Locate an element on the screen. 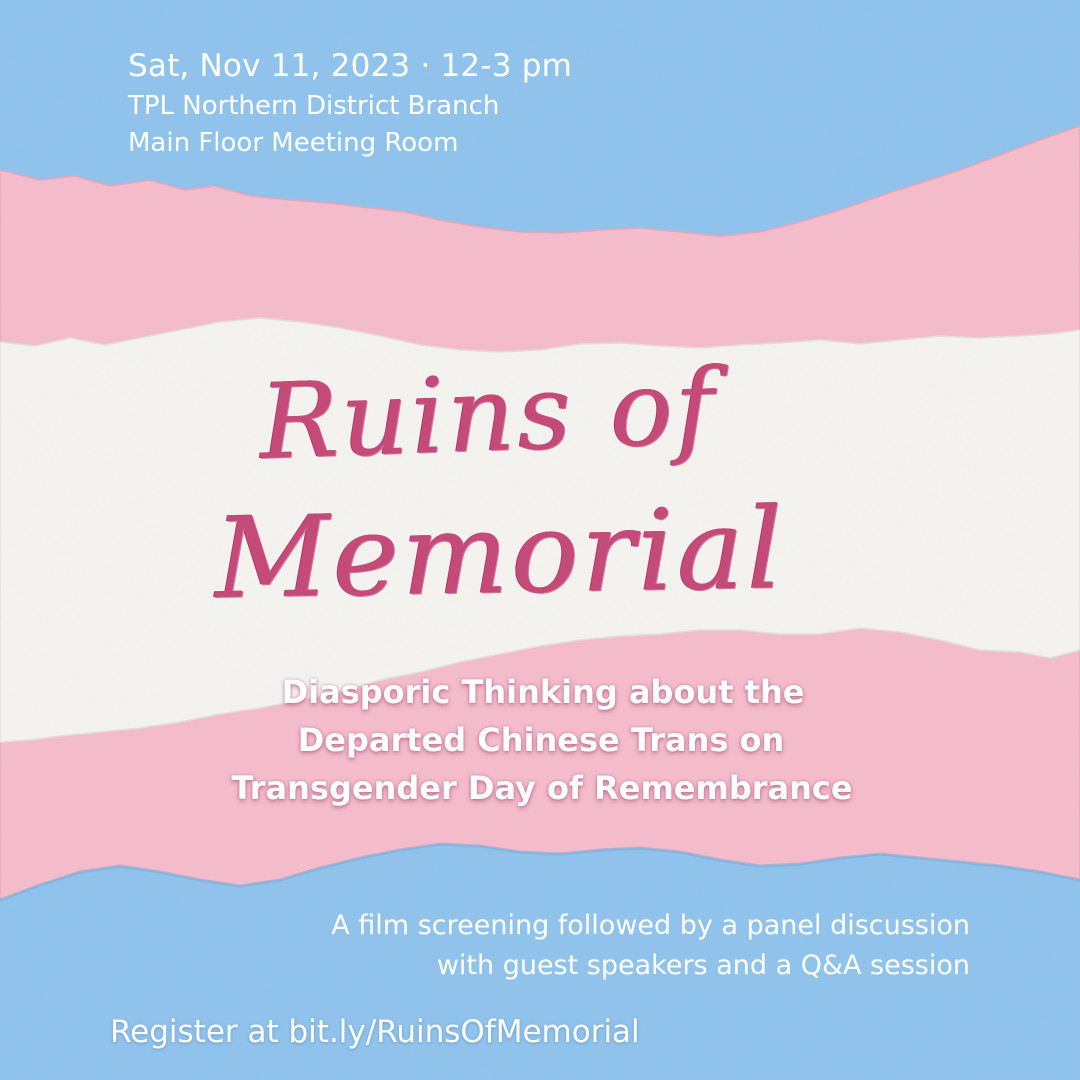 The height and width of the screenshot is (1080, 1080). title-line-2: Memorial is located at coordinates (500, 554).